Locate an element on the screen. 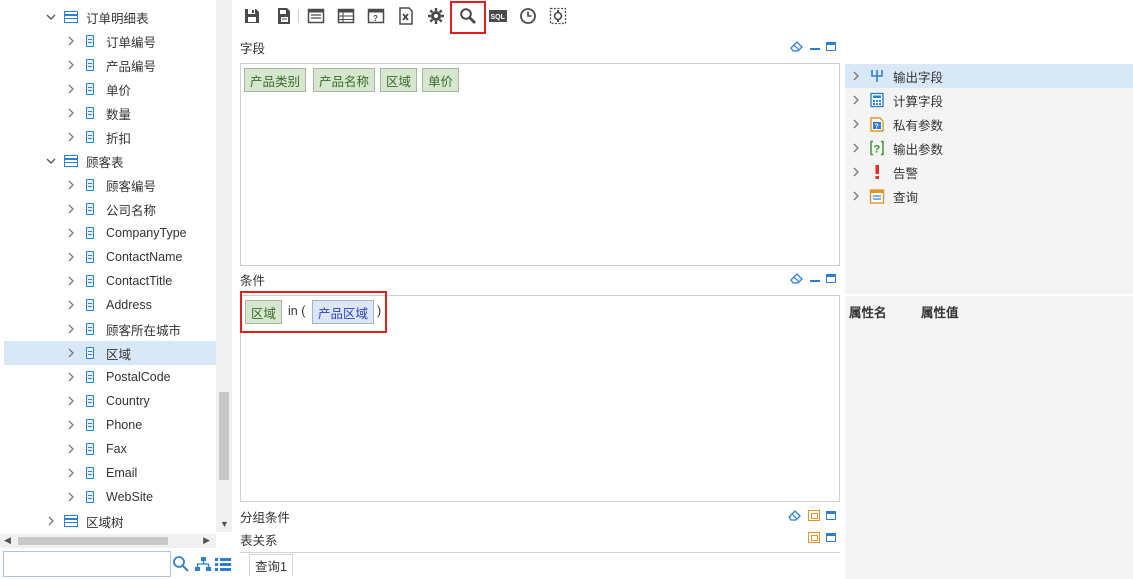  tree-node-field: 单价 is located at coordinates (108, 89).